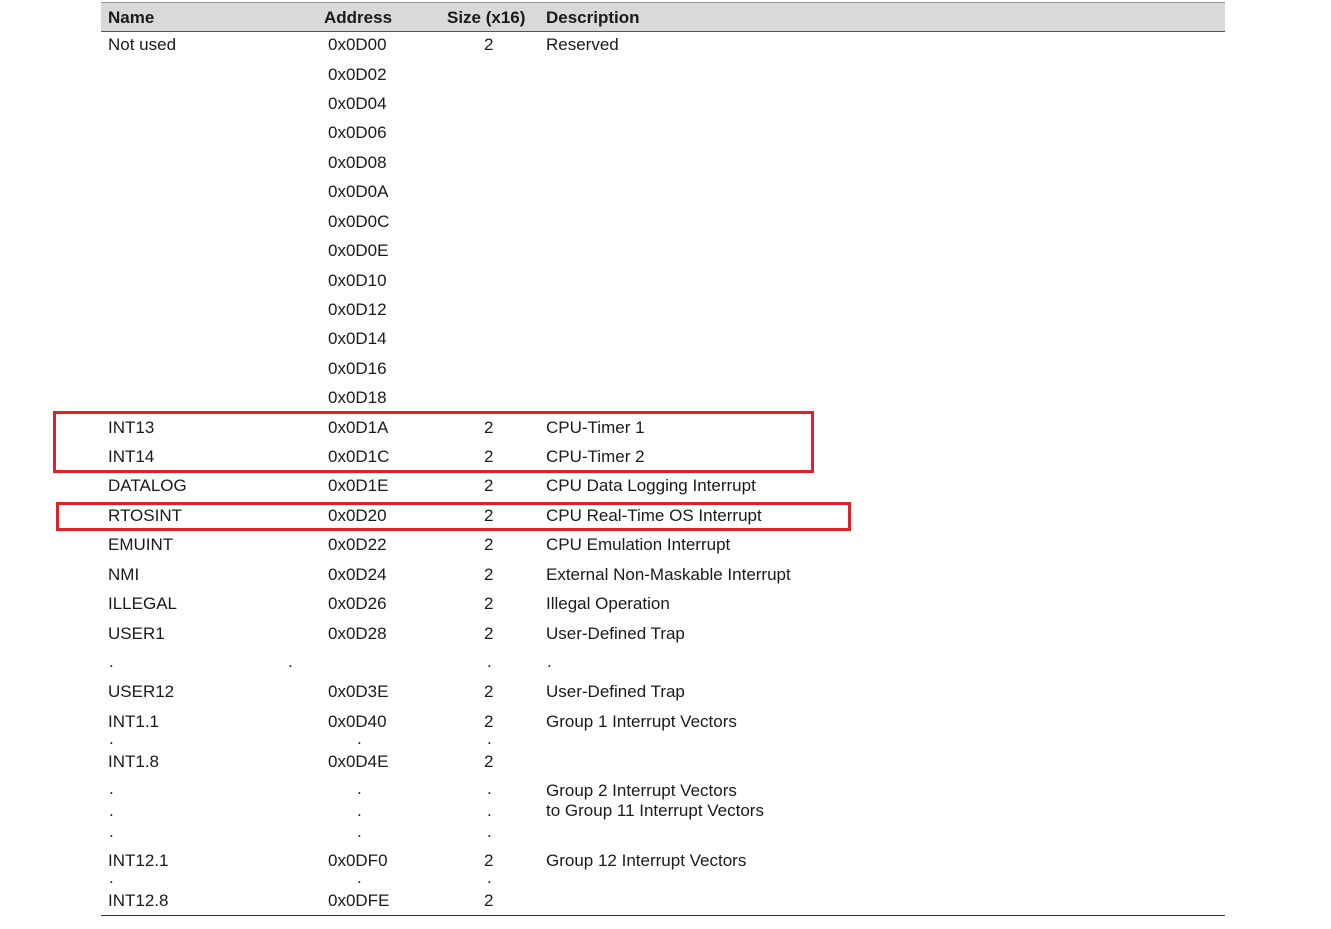 The image size is (1331, 929). Describe the element at coordinates (595, 456) in the screenshot. I see `cell-description: CPU-Timer 2` at that location.